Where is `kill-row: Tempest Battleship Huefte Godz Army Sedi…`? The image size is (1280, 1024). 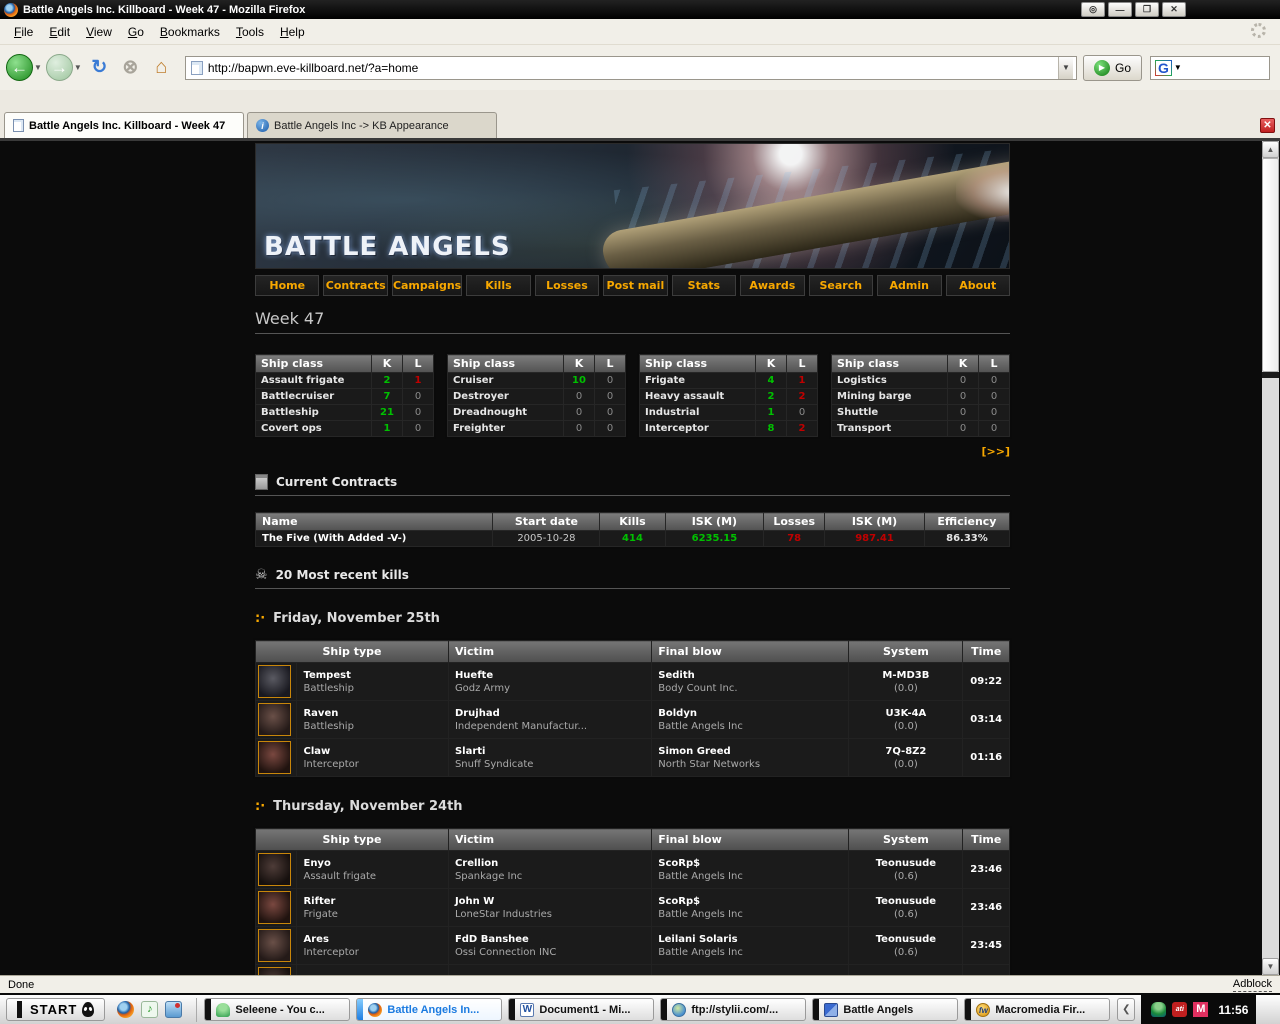
kill-row: Tempest Battleship Huefte Godz Army Sedi… is located at coordinates (632, 681).